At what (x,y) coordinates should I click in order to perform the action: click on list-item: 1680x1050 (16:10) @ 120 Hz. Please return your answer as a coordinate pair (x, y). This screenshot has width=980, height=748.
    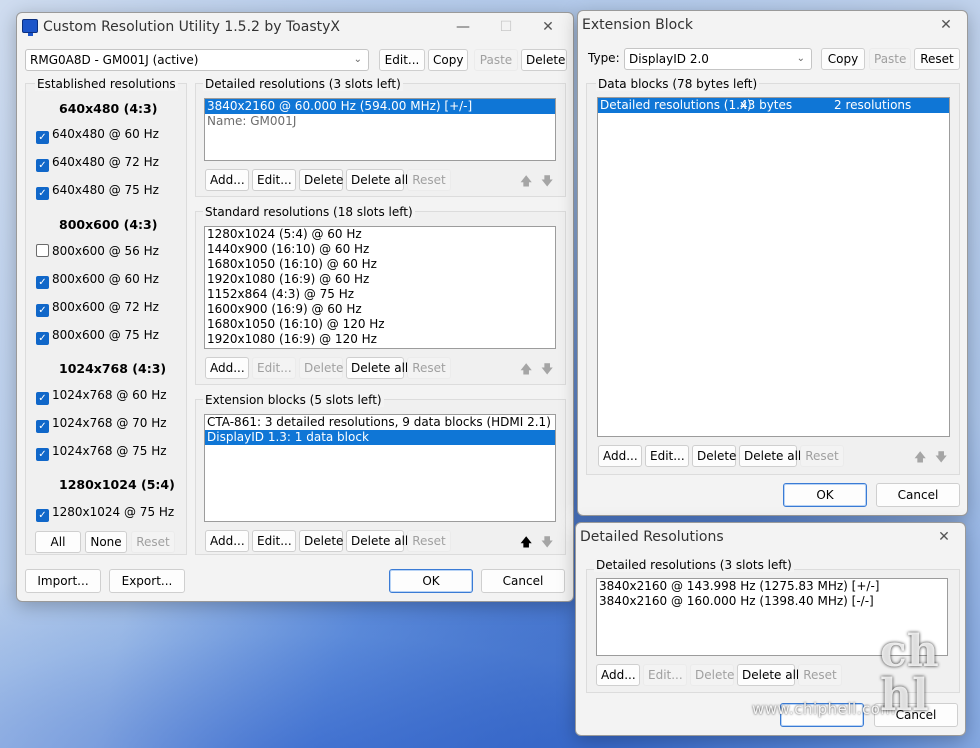
    Looking at the image, I should click on (380, 324).